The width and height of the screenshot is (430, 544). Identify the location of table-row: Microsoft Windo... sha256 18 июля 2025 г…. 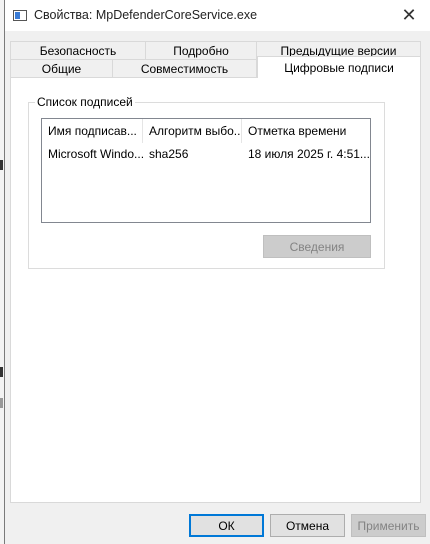
(206, 154).